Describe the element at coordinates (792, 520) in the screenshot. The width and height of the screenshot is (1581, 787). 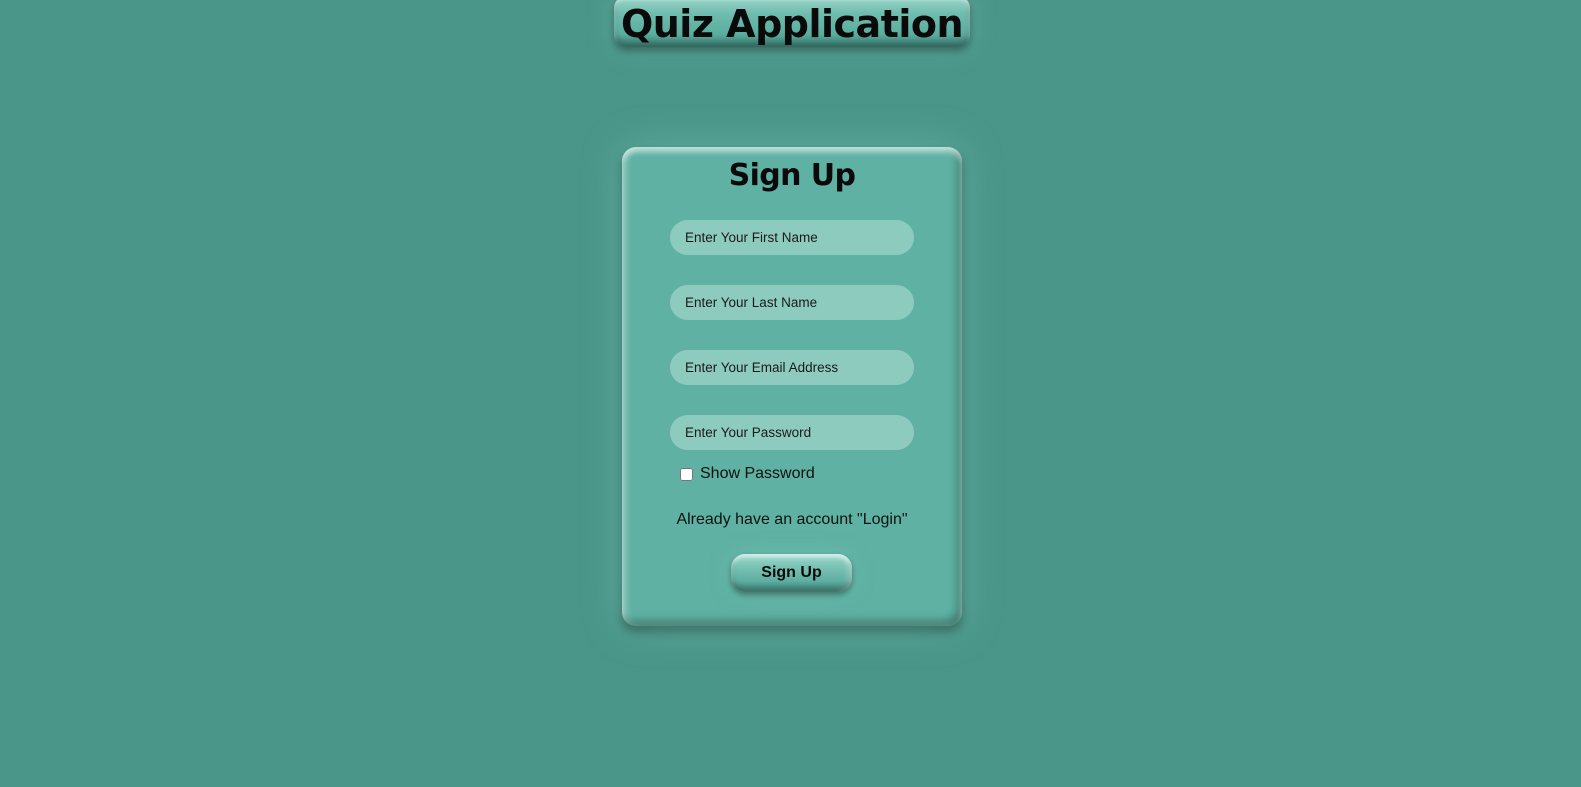
I see `login-link: Already have an account "Login"` at that location.